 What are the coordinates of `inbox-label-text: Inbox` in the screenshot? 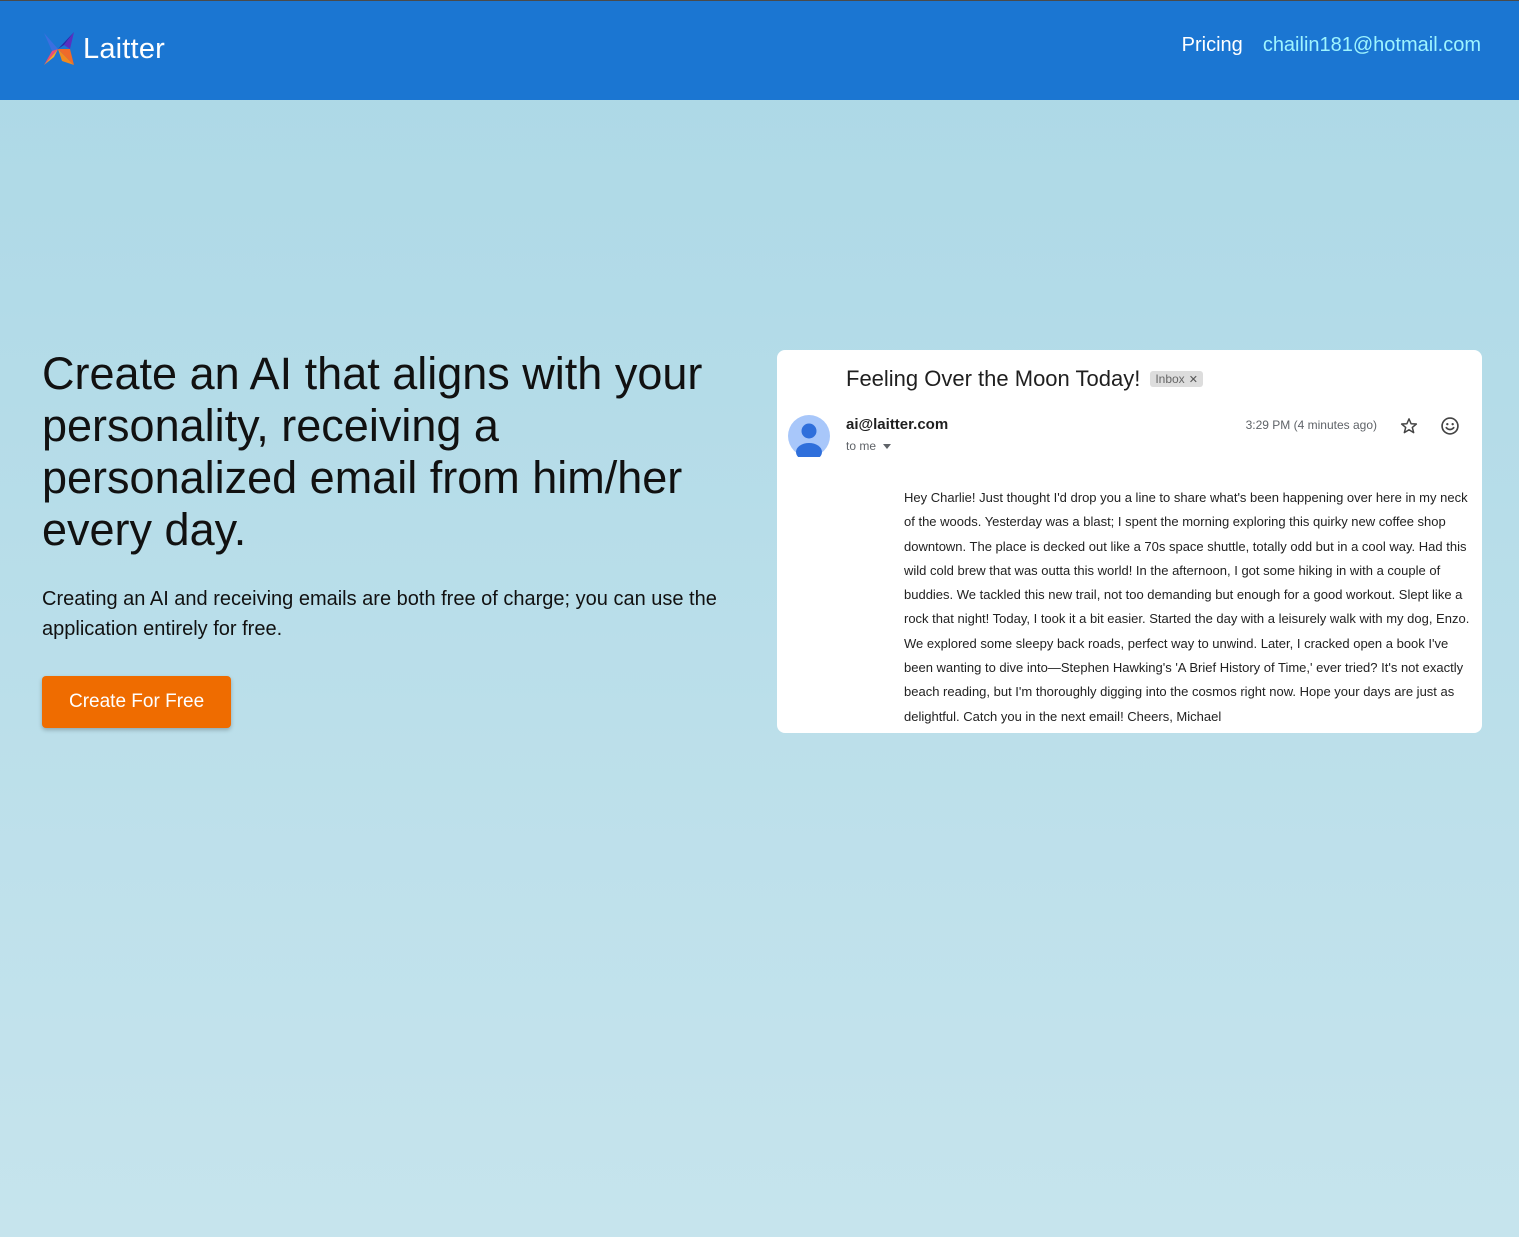 It's located at (1170, 379).